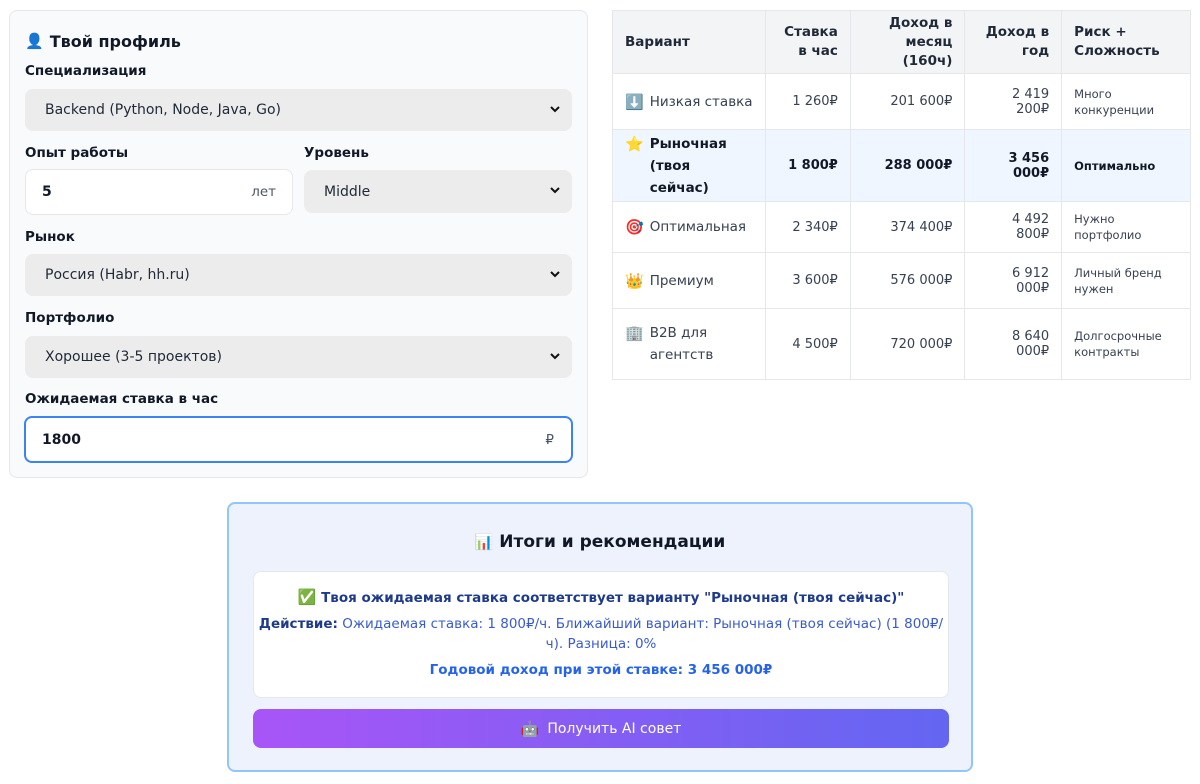 This screenshot has width=1200, height=784. Describe the element at coordinates (1126, 165) in the screenshot. I see `risk-cell: Оптимально` at that location.